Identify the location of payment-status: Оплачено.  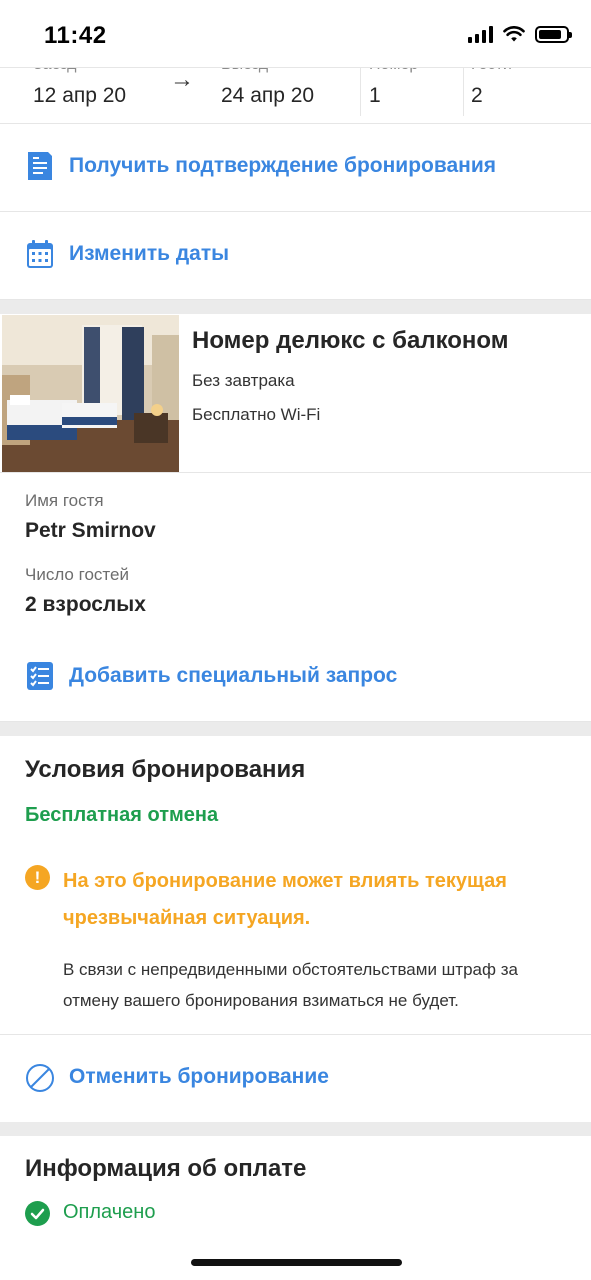
(109, 1212).